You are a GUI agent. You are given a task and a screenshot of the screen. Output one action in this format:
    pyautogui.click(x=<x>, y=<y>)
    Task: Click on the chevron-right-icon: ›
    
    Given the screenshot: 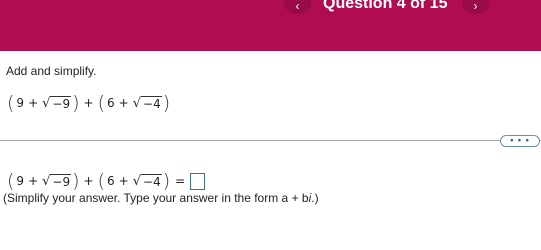 What is the action you would take?
    pyautogui.click(x=475, y=6)
    